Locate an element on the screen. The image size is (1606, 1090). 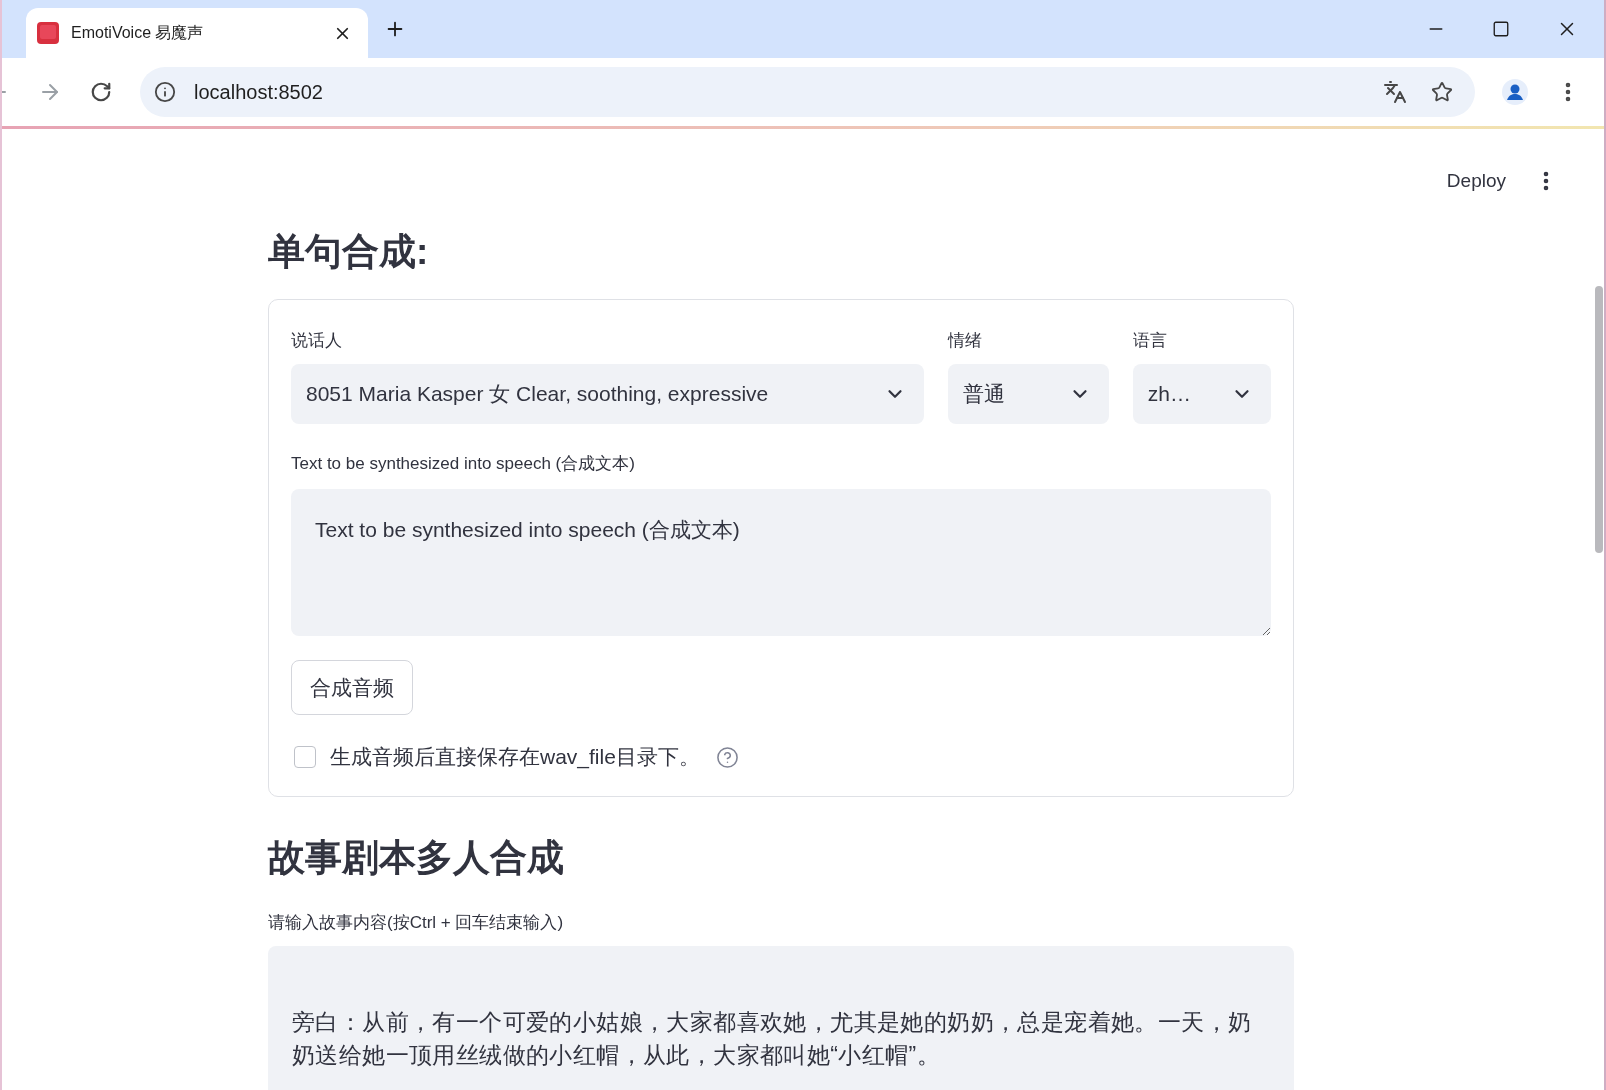
section-heading: 单句合成: is located at coordinates (349, 252).